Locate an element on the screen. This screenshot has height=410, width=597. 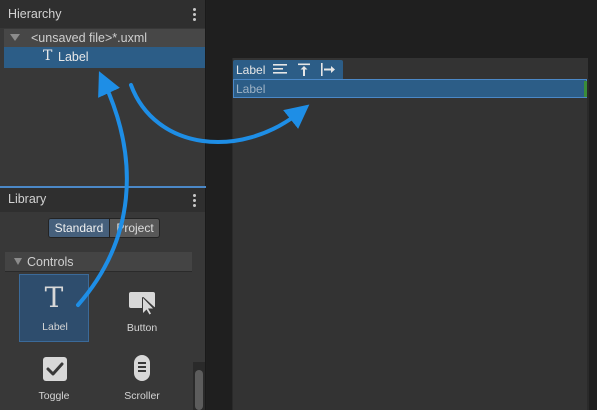
hierarchy-panel-header: Hierarchy is located at coordinates (102, 14).